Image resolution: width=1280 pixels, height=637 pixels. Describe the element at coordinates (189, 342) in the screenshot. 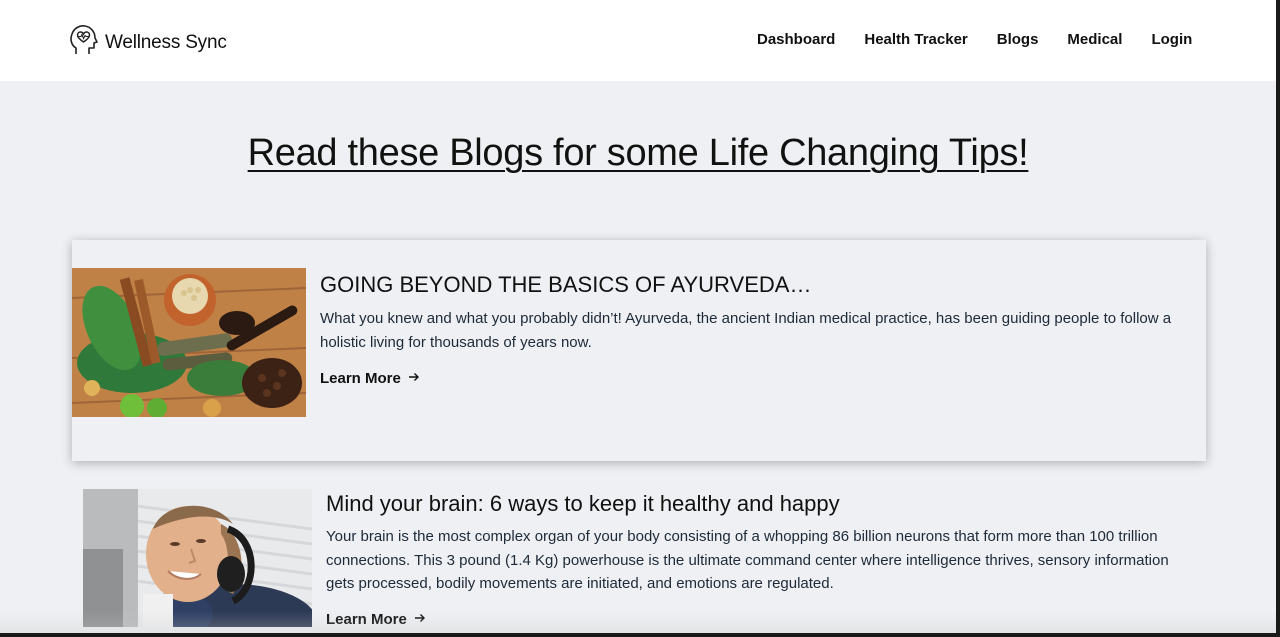

I see `ayurveda-image` at that location.